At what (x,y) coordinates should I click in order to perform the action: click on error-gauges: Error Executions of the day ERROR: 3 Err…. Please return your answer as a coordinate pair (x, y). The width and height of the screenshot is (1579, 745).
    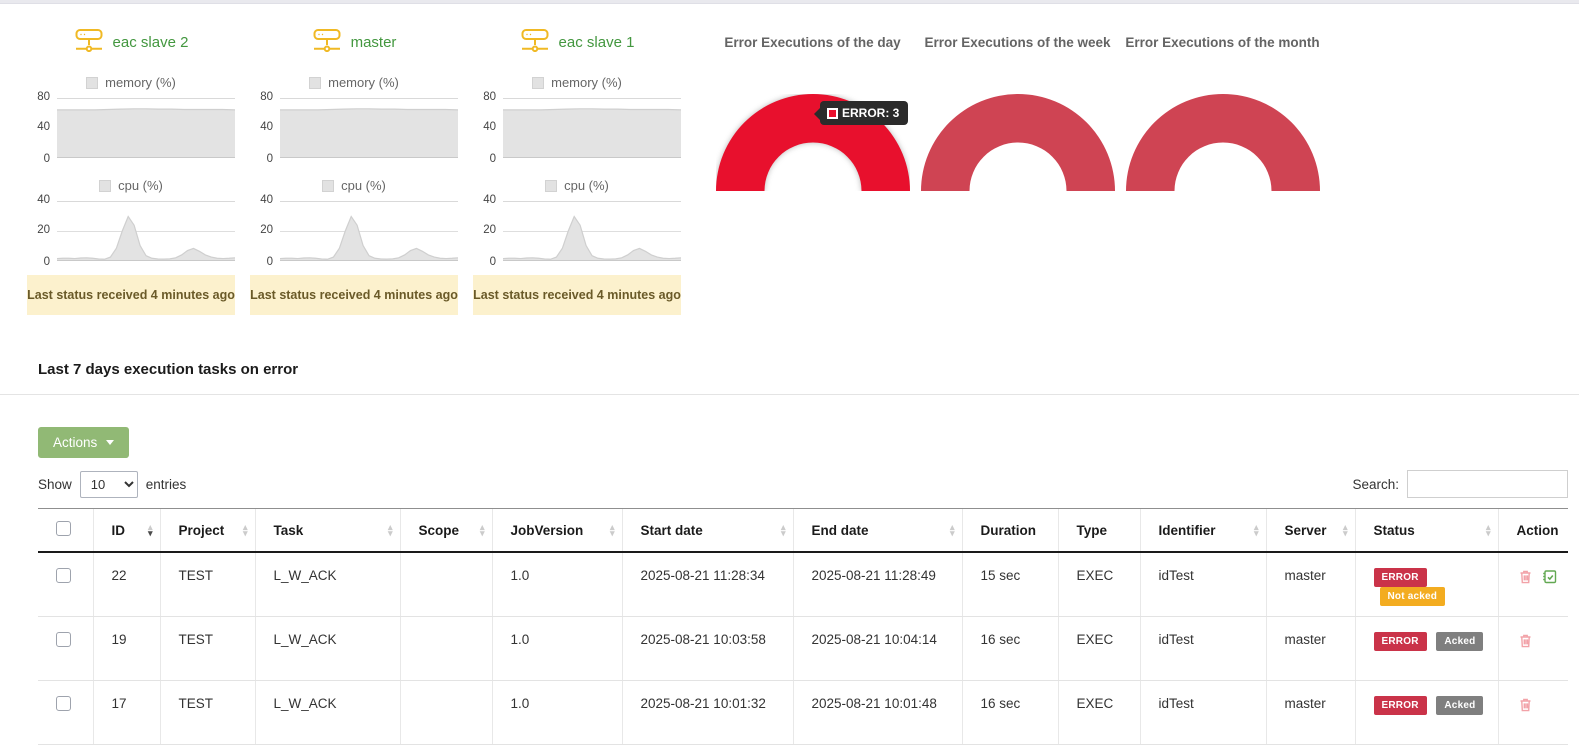
    Looking at the image, I should click on (1017, 172).